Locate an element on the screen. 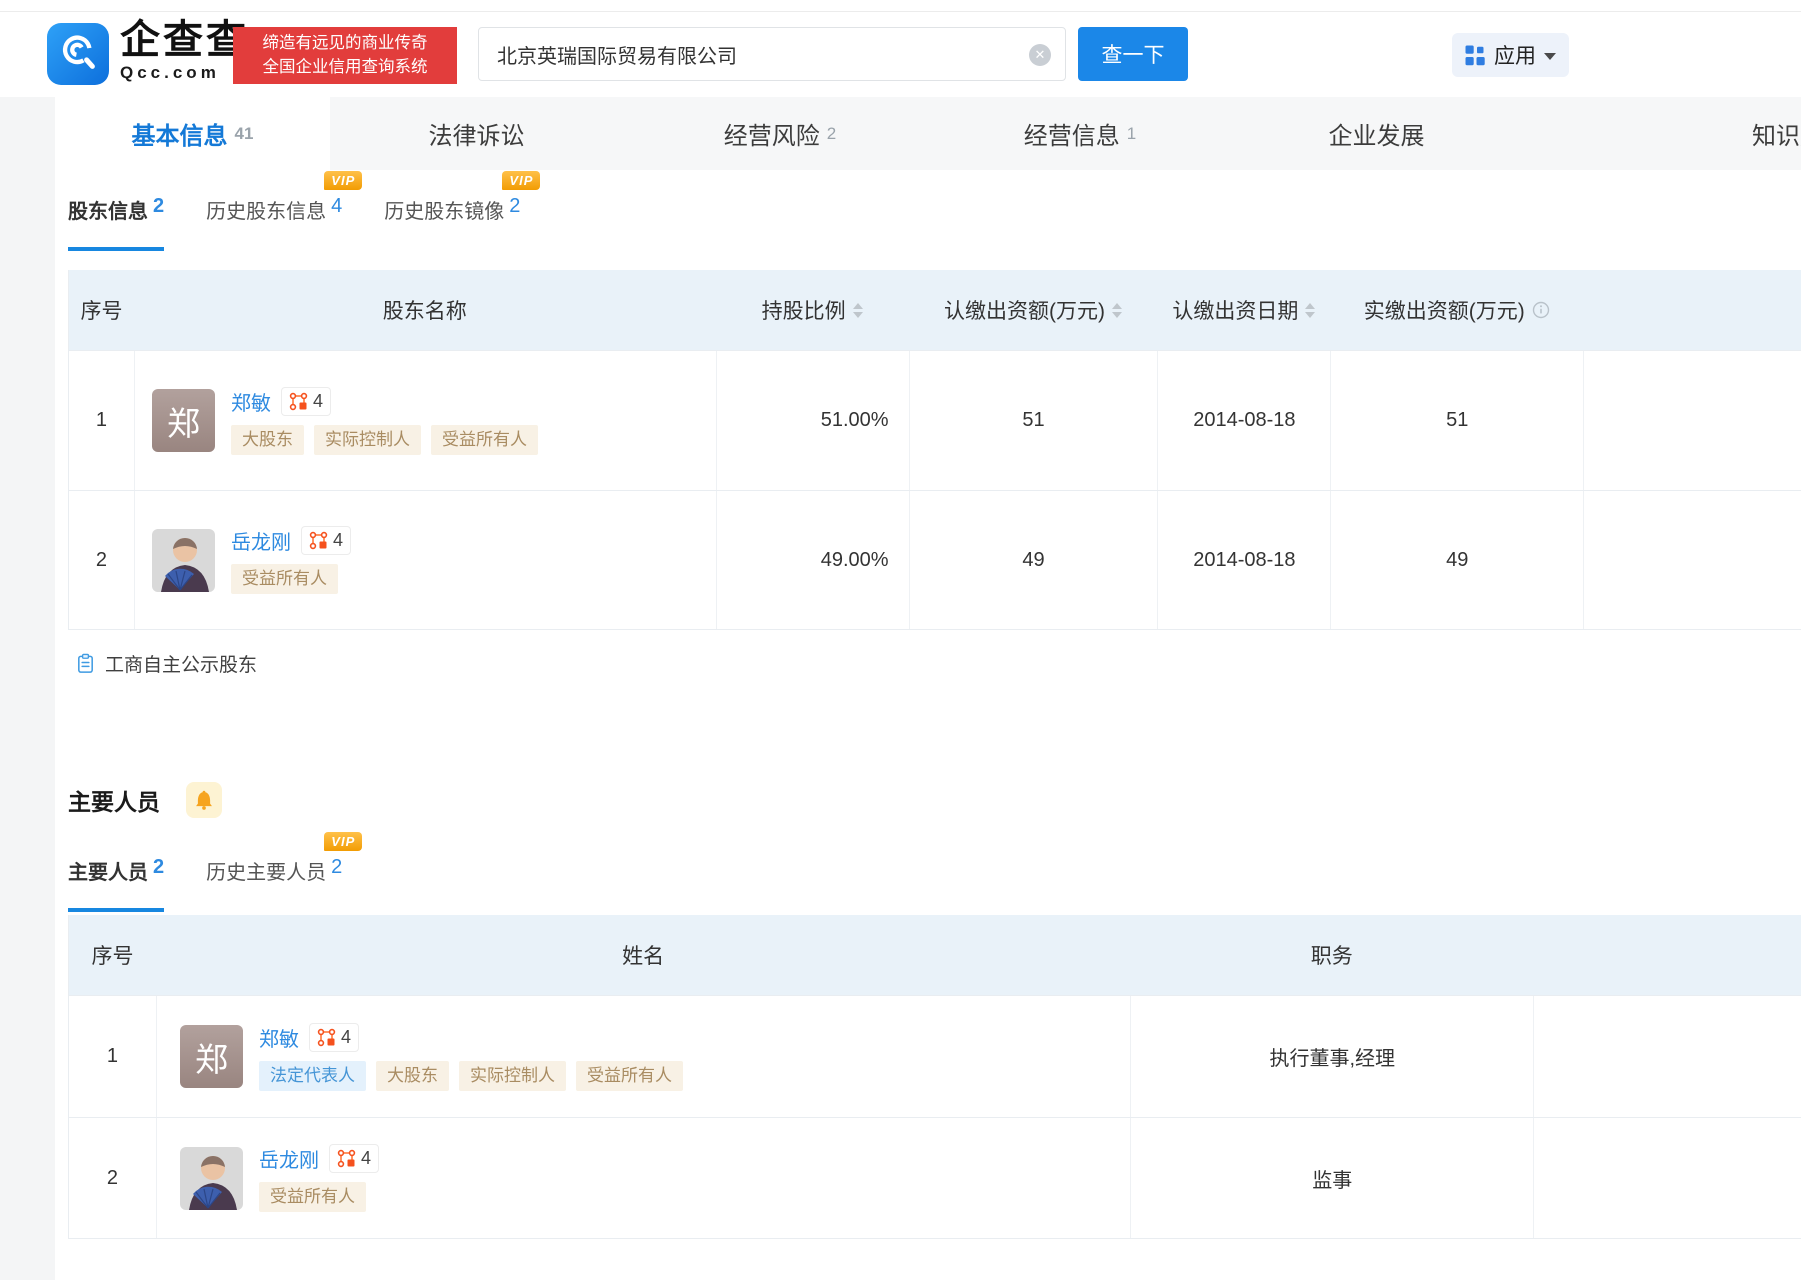 Image resolution: width=1801 pixels, height=1280 pixels. company-nav-tabs: 基本信息 41 法律诉讼 经营风险 2 经营信息 1 企业发展 知识产权 is located at coordinates (928, 133).